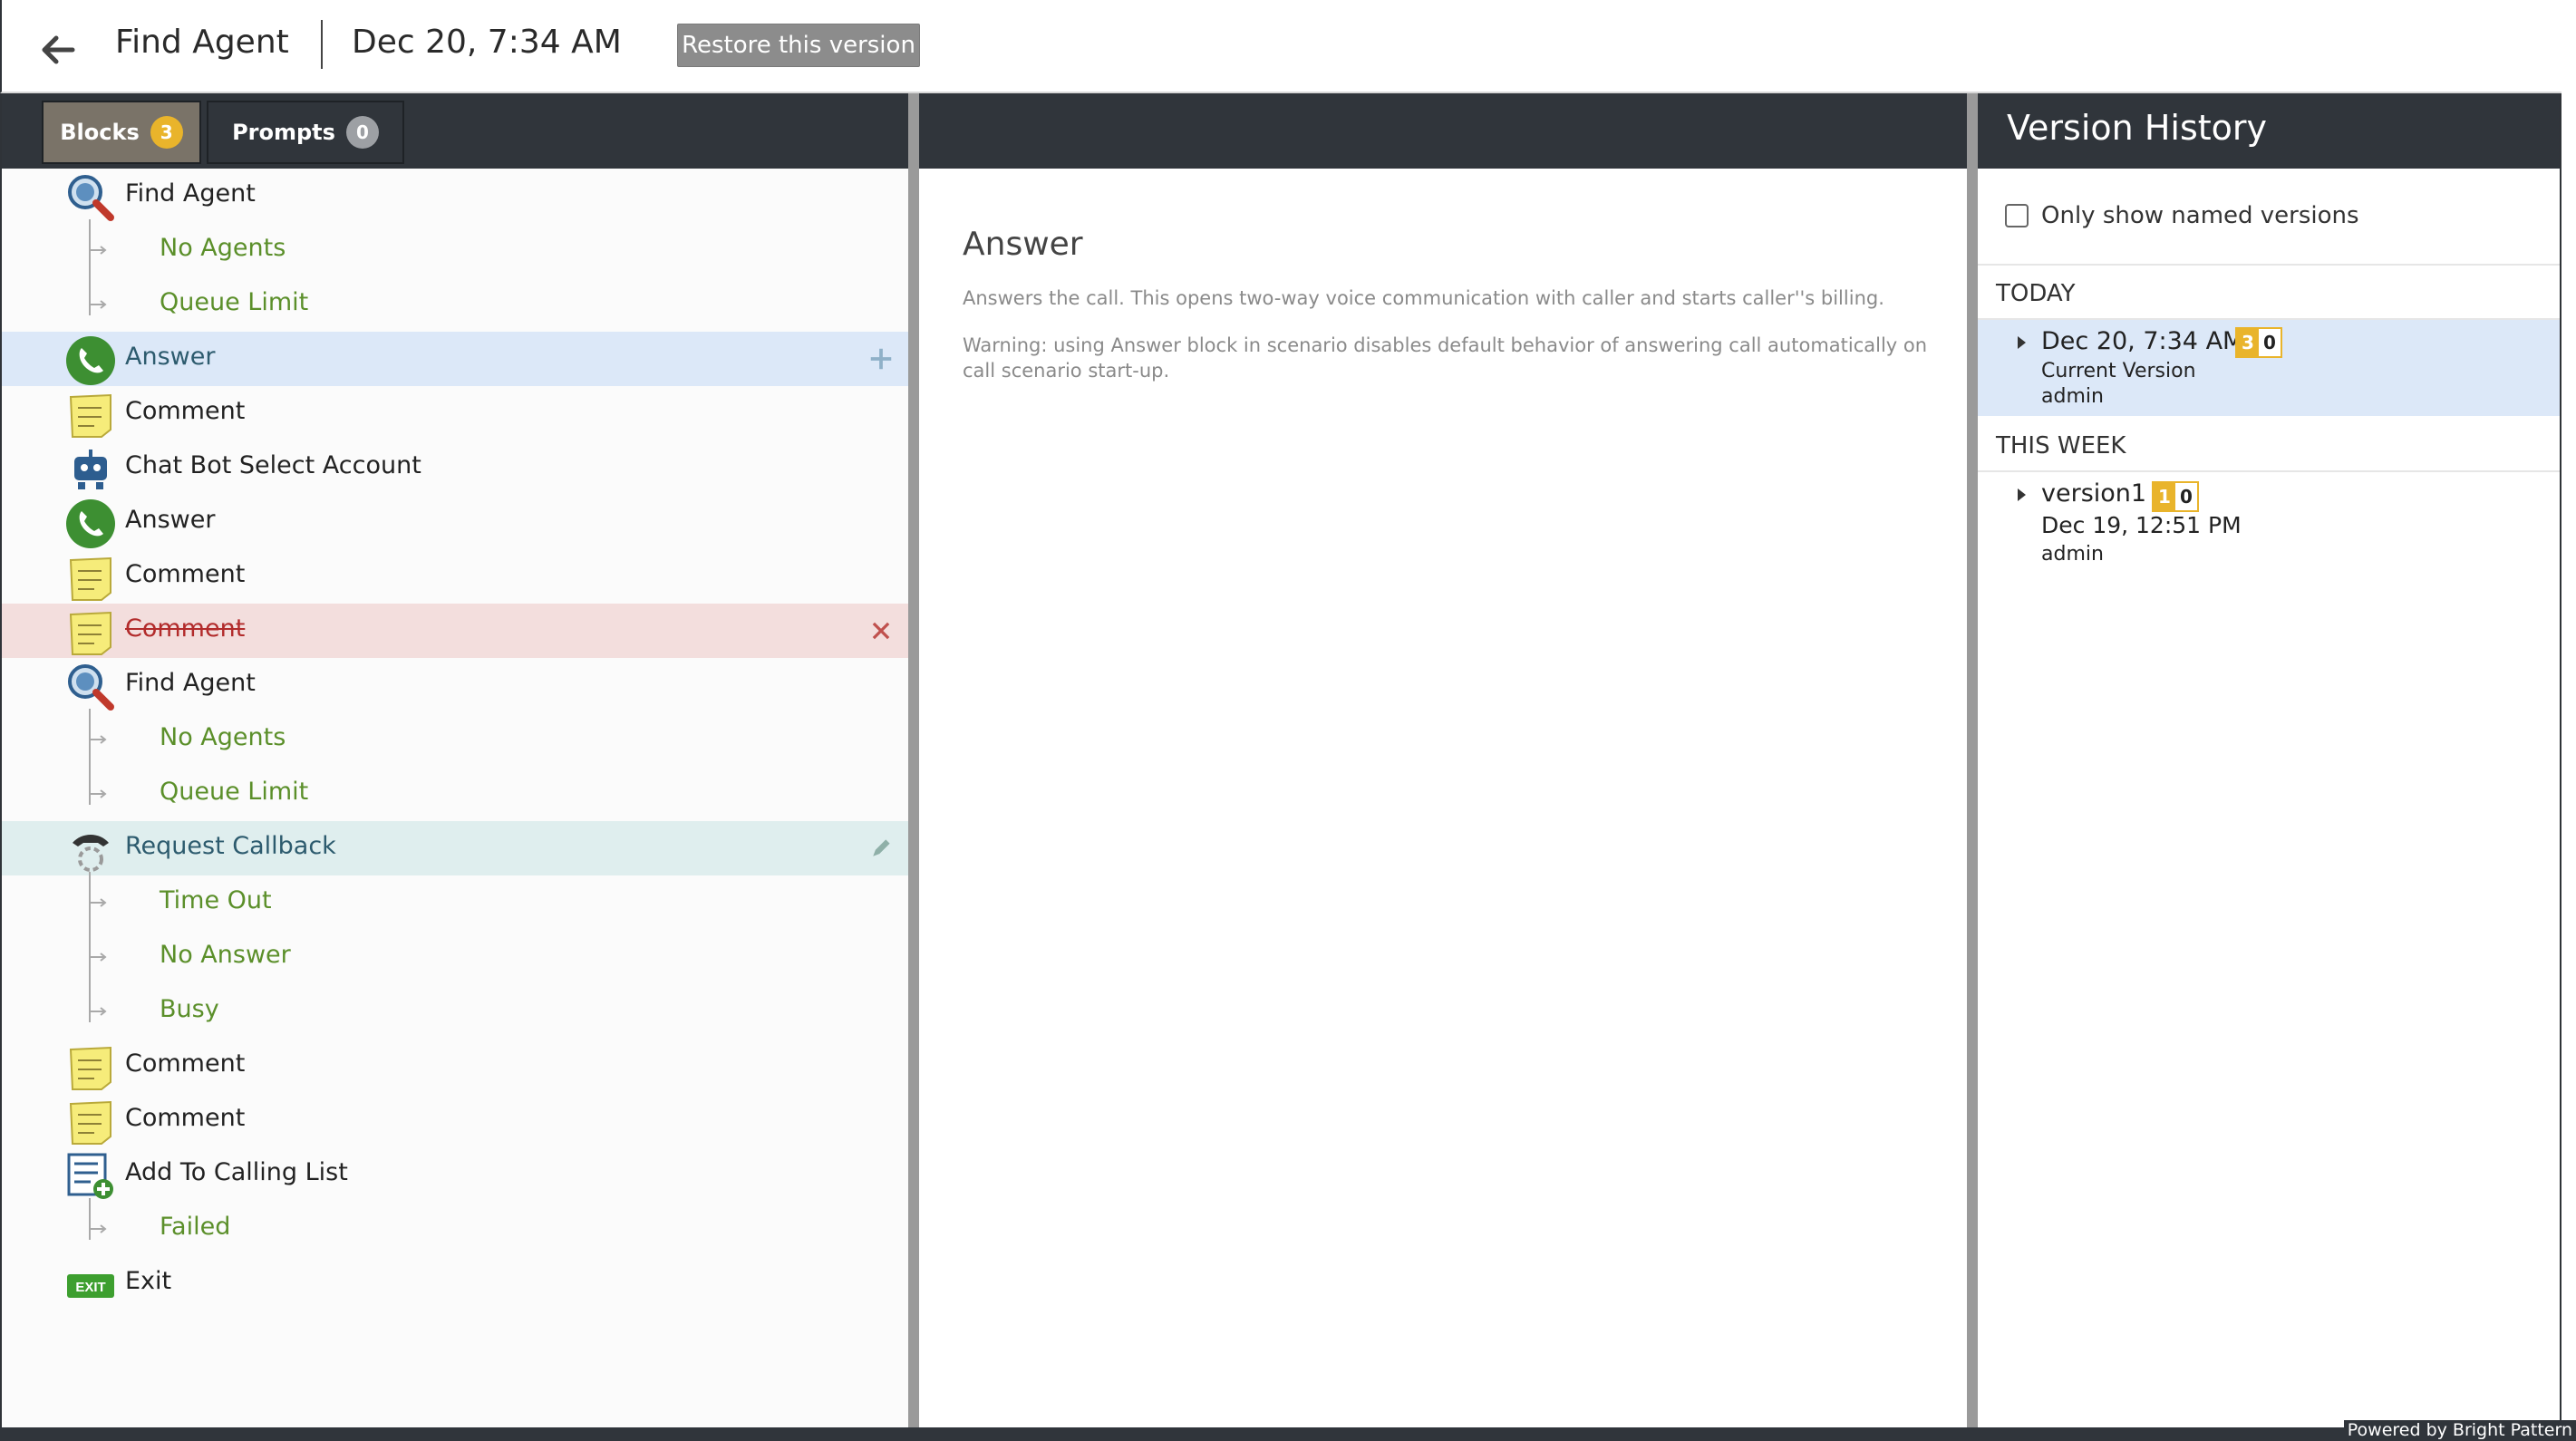 The image size is (2576, 1441). Describe the element at coordinates (2137, 128) in the screenshot. I see `version-history-title: Version History` at that location.